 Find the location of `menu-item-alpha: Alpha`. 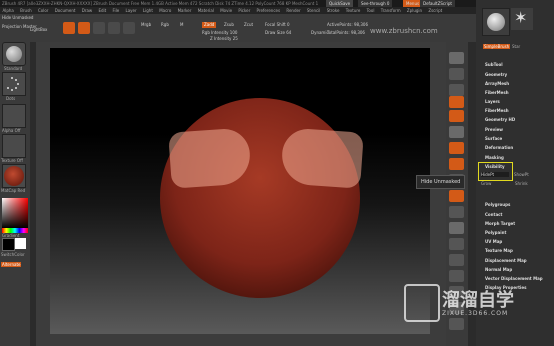

menu-item-alpha: Alpha is located at coordinates (8, 10).